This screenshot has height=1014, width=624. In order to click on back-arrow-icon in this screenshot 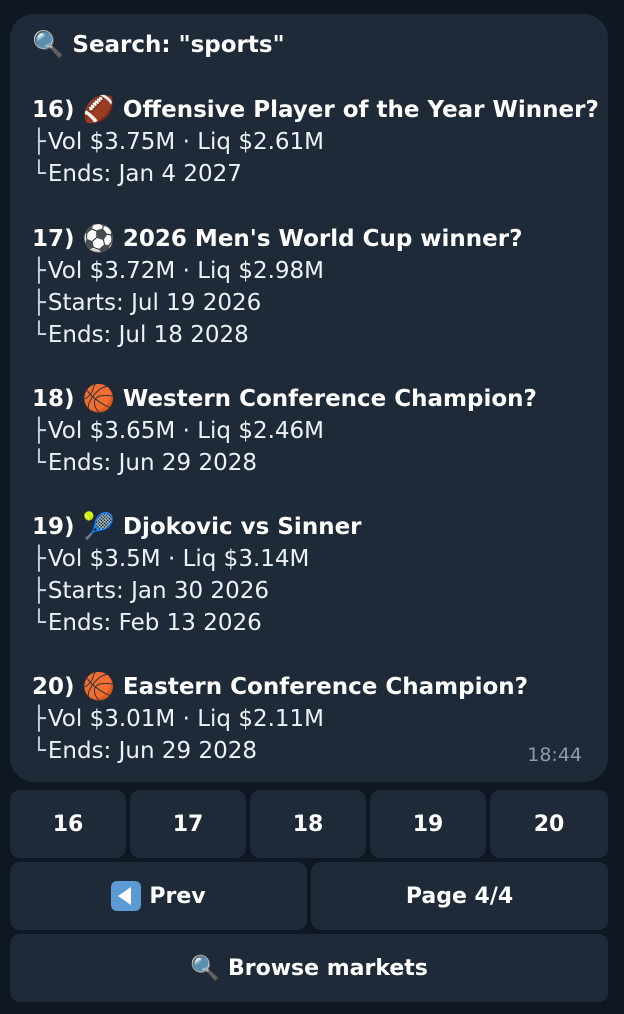, I will do `click(126, 896)`.